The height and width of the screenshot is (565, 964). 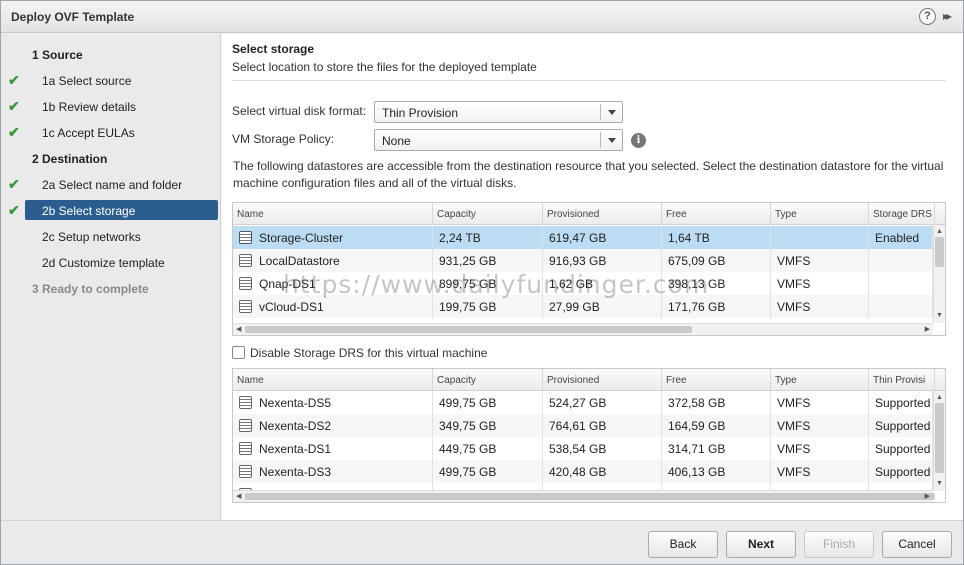 I want to click on wizard-step: 2 Destination, so click(x=110, y=158).